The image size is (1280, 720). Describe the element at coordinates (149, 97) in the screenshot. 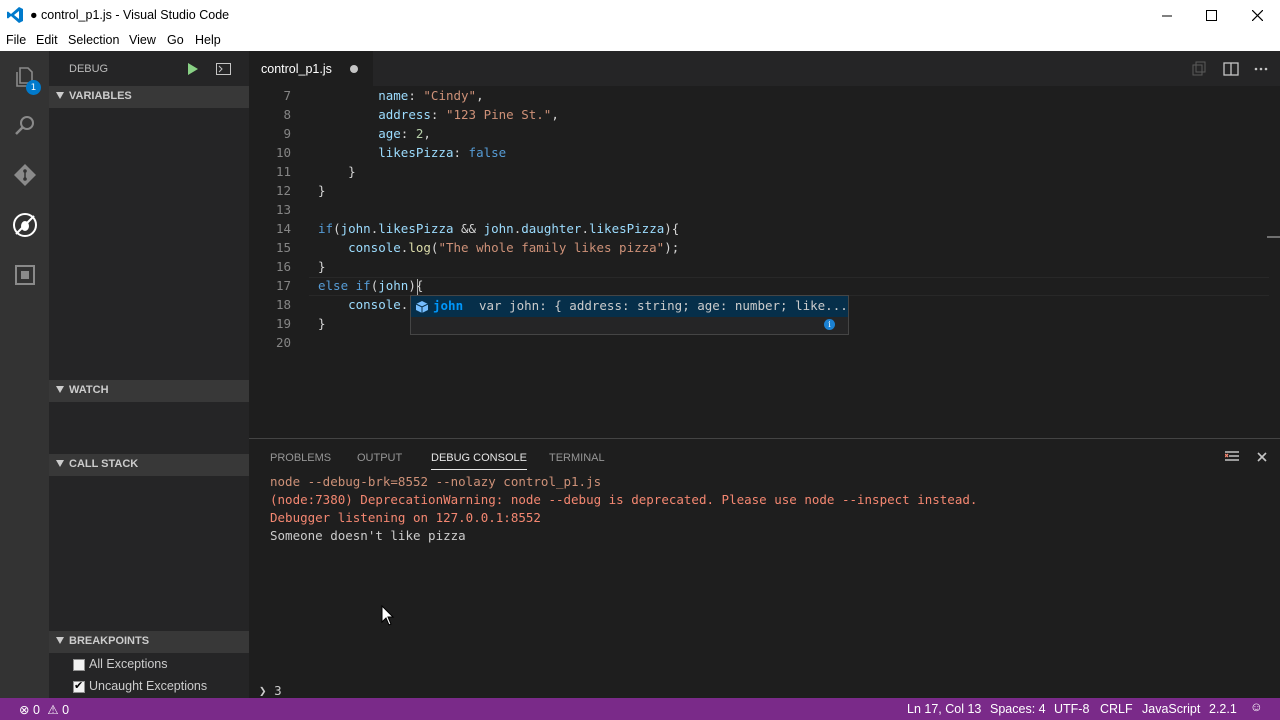

I see `variables-section-header: VARIABLES` at that location.